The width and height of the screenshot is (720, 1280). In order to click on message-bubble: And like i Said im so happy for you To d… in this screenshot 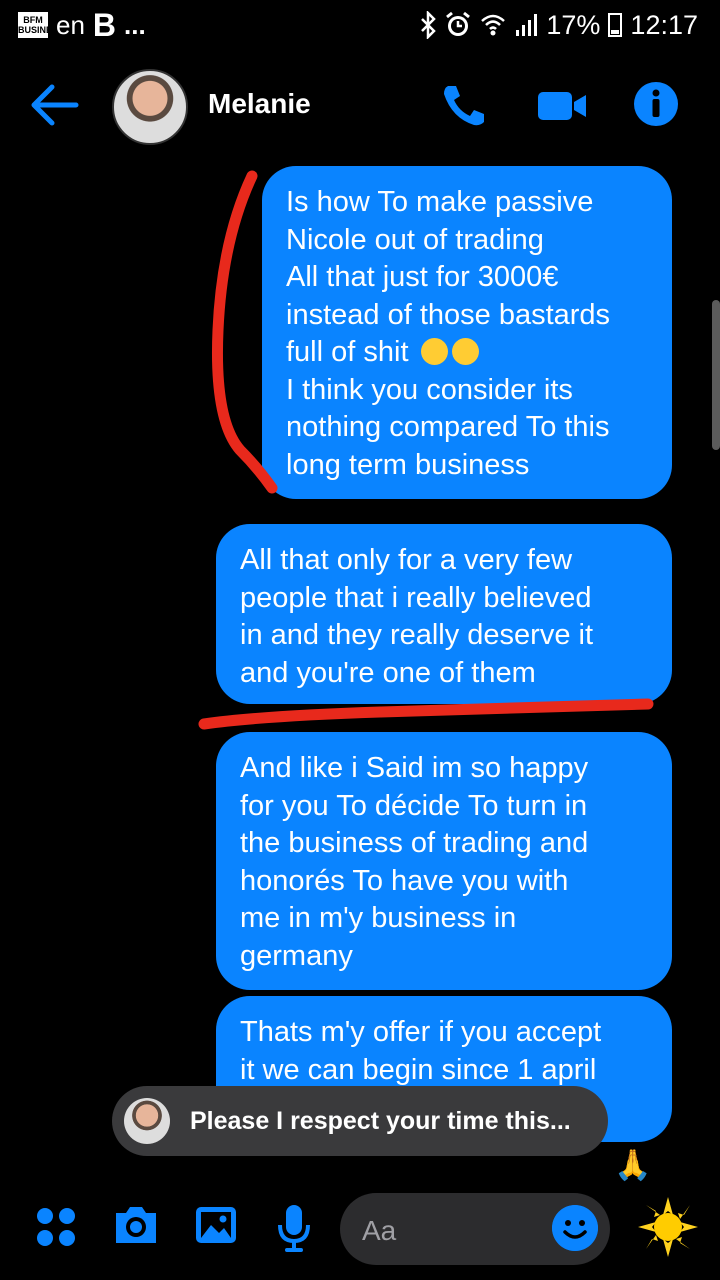, I will do `click(444, 861)`.